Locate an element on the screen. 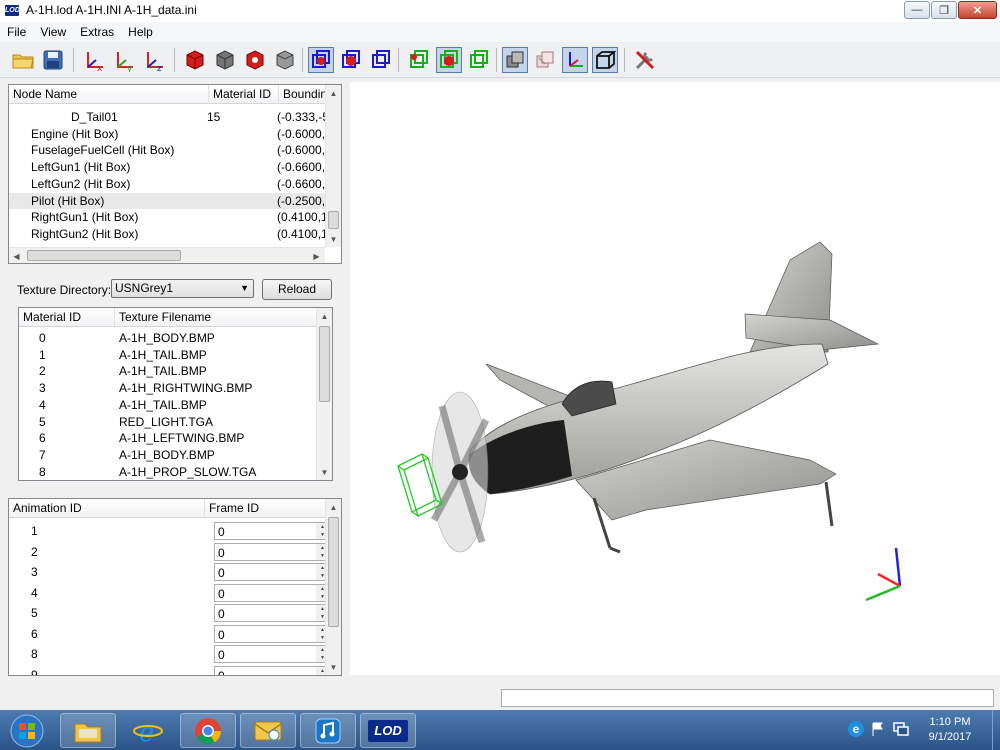 Image resolution: width=1000 pixels, height=750 pixels. chrome-icon is located at coordinates (208, 730).